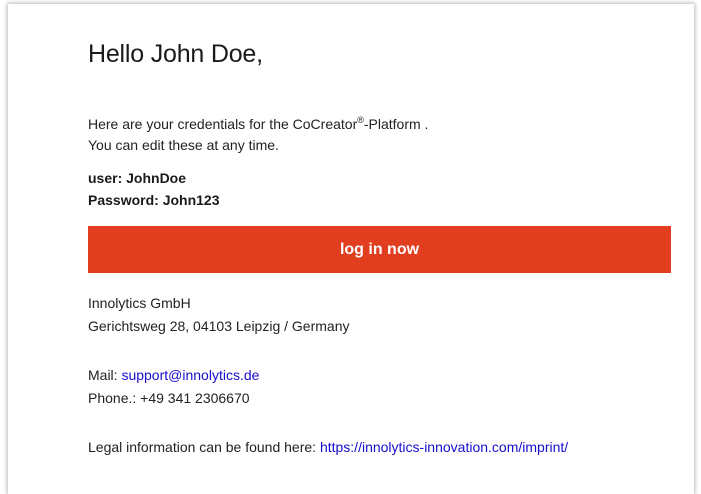 The width and height of the screenshot is (701, 494). I want to click on login-button: log in now, so click(379, 249).